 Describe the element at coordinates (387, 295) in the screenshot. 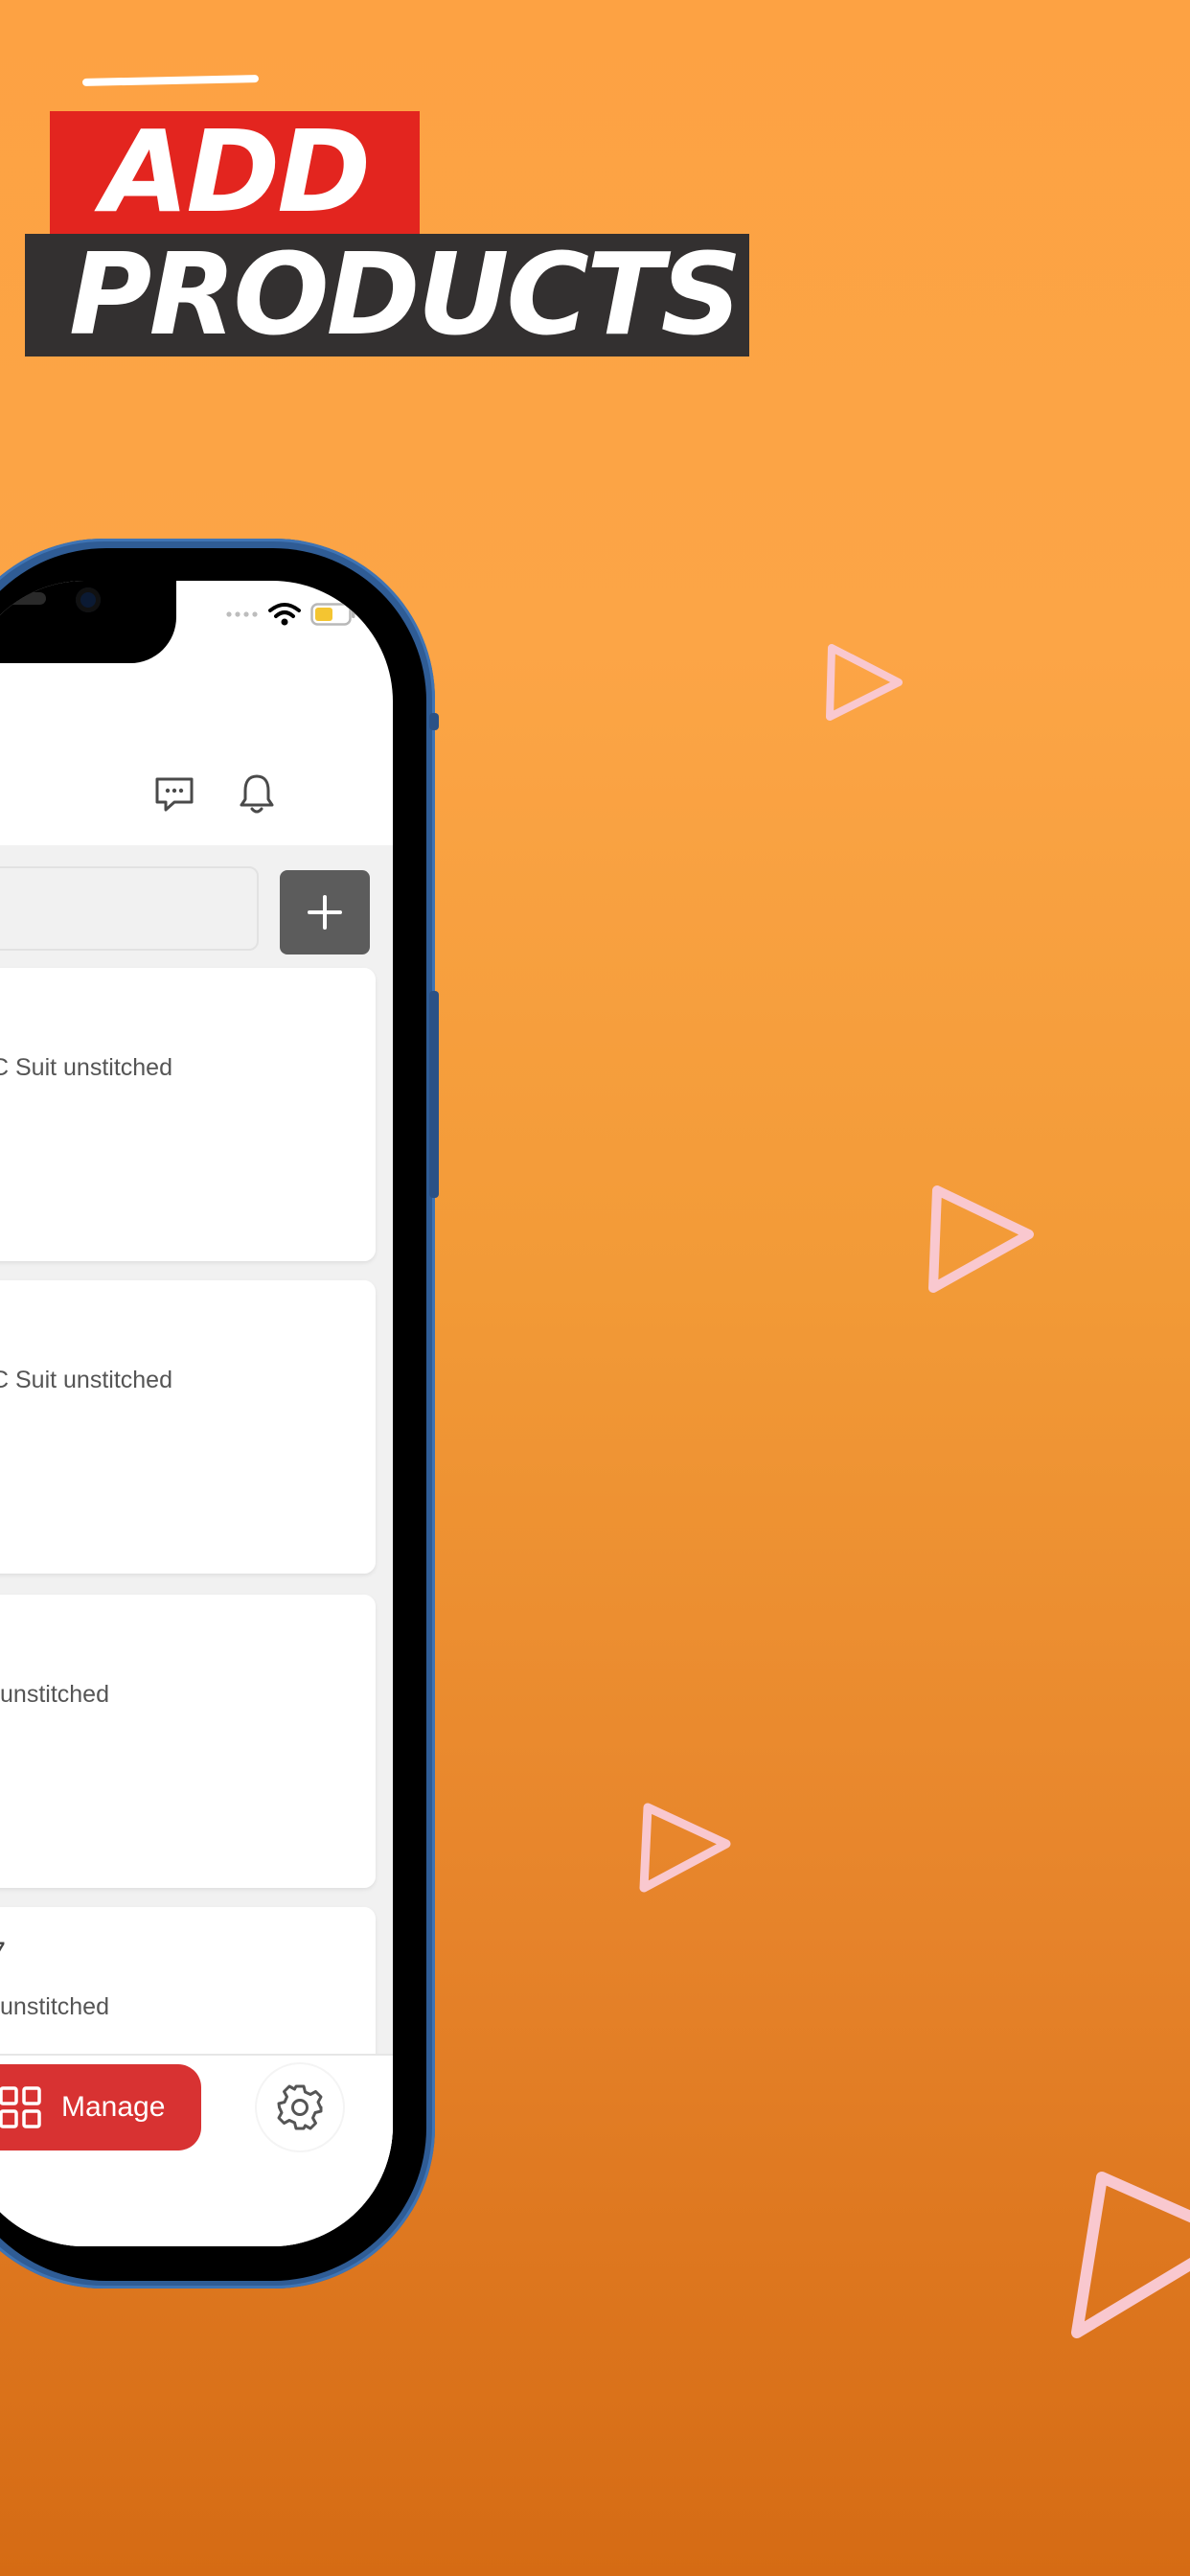

I see `headline-products-banner: PRODUCTS` at that location.